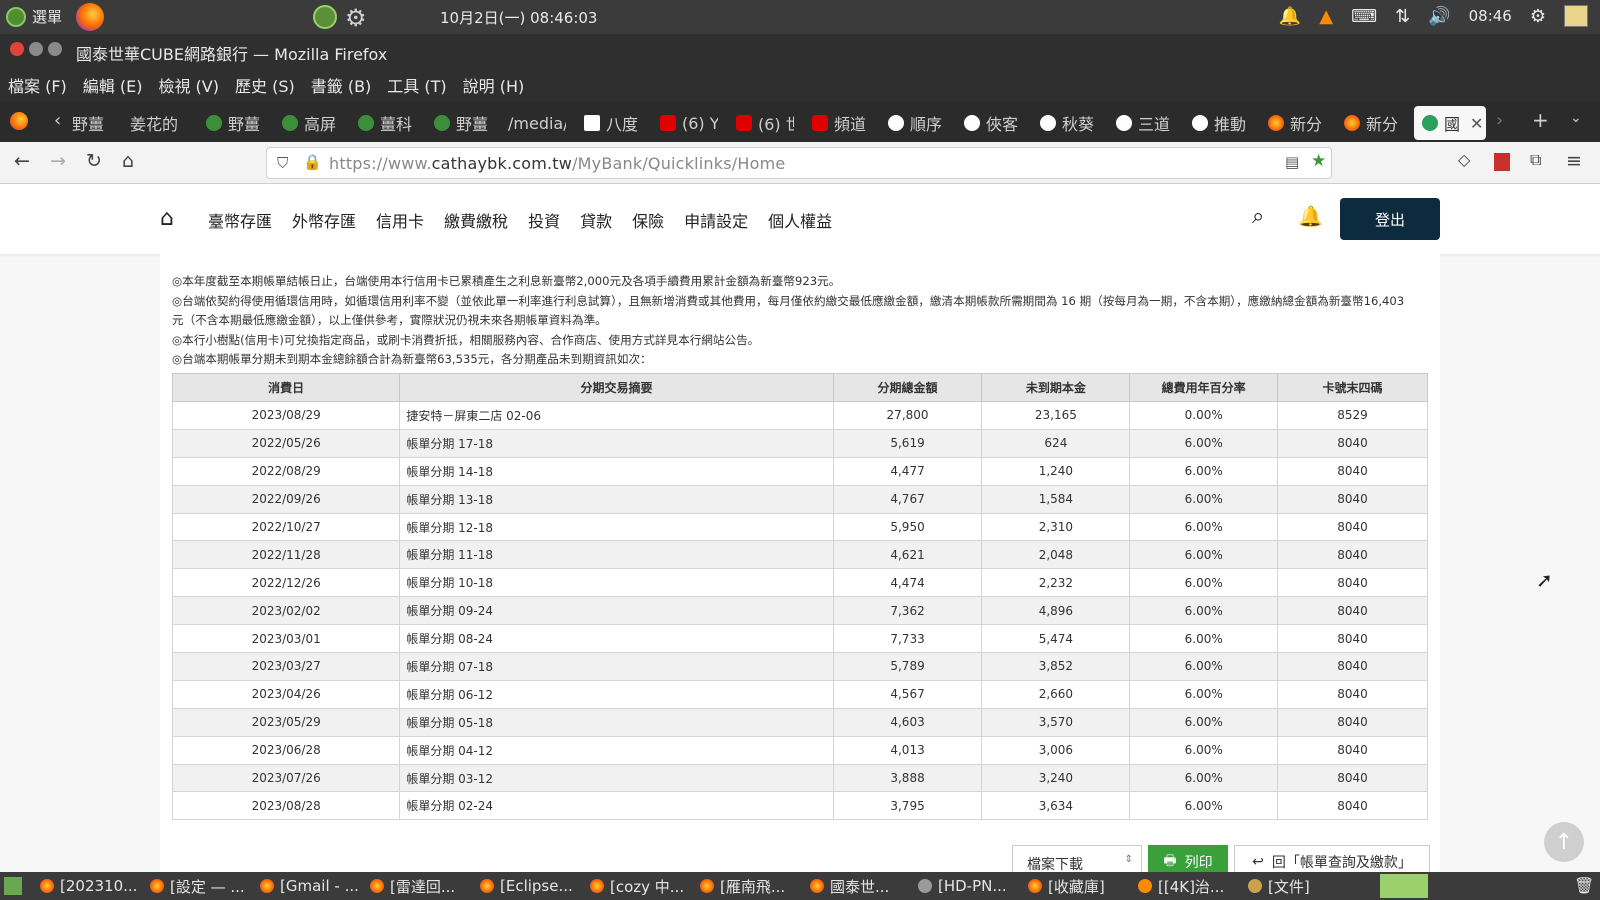 Image resolution: width=1600 pixels, height=900 pixels. Describe the element at coordinates (311, 123) in the screenshot. I see `tab-3: 高屏` at that location.